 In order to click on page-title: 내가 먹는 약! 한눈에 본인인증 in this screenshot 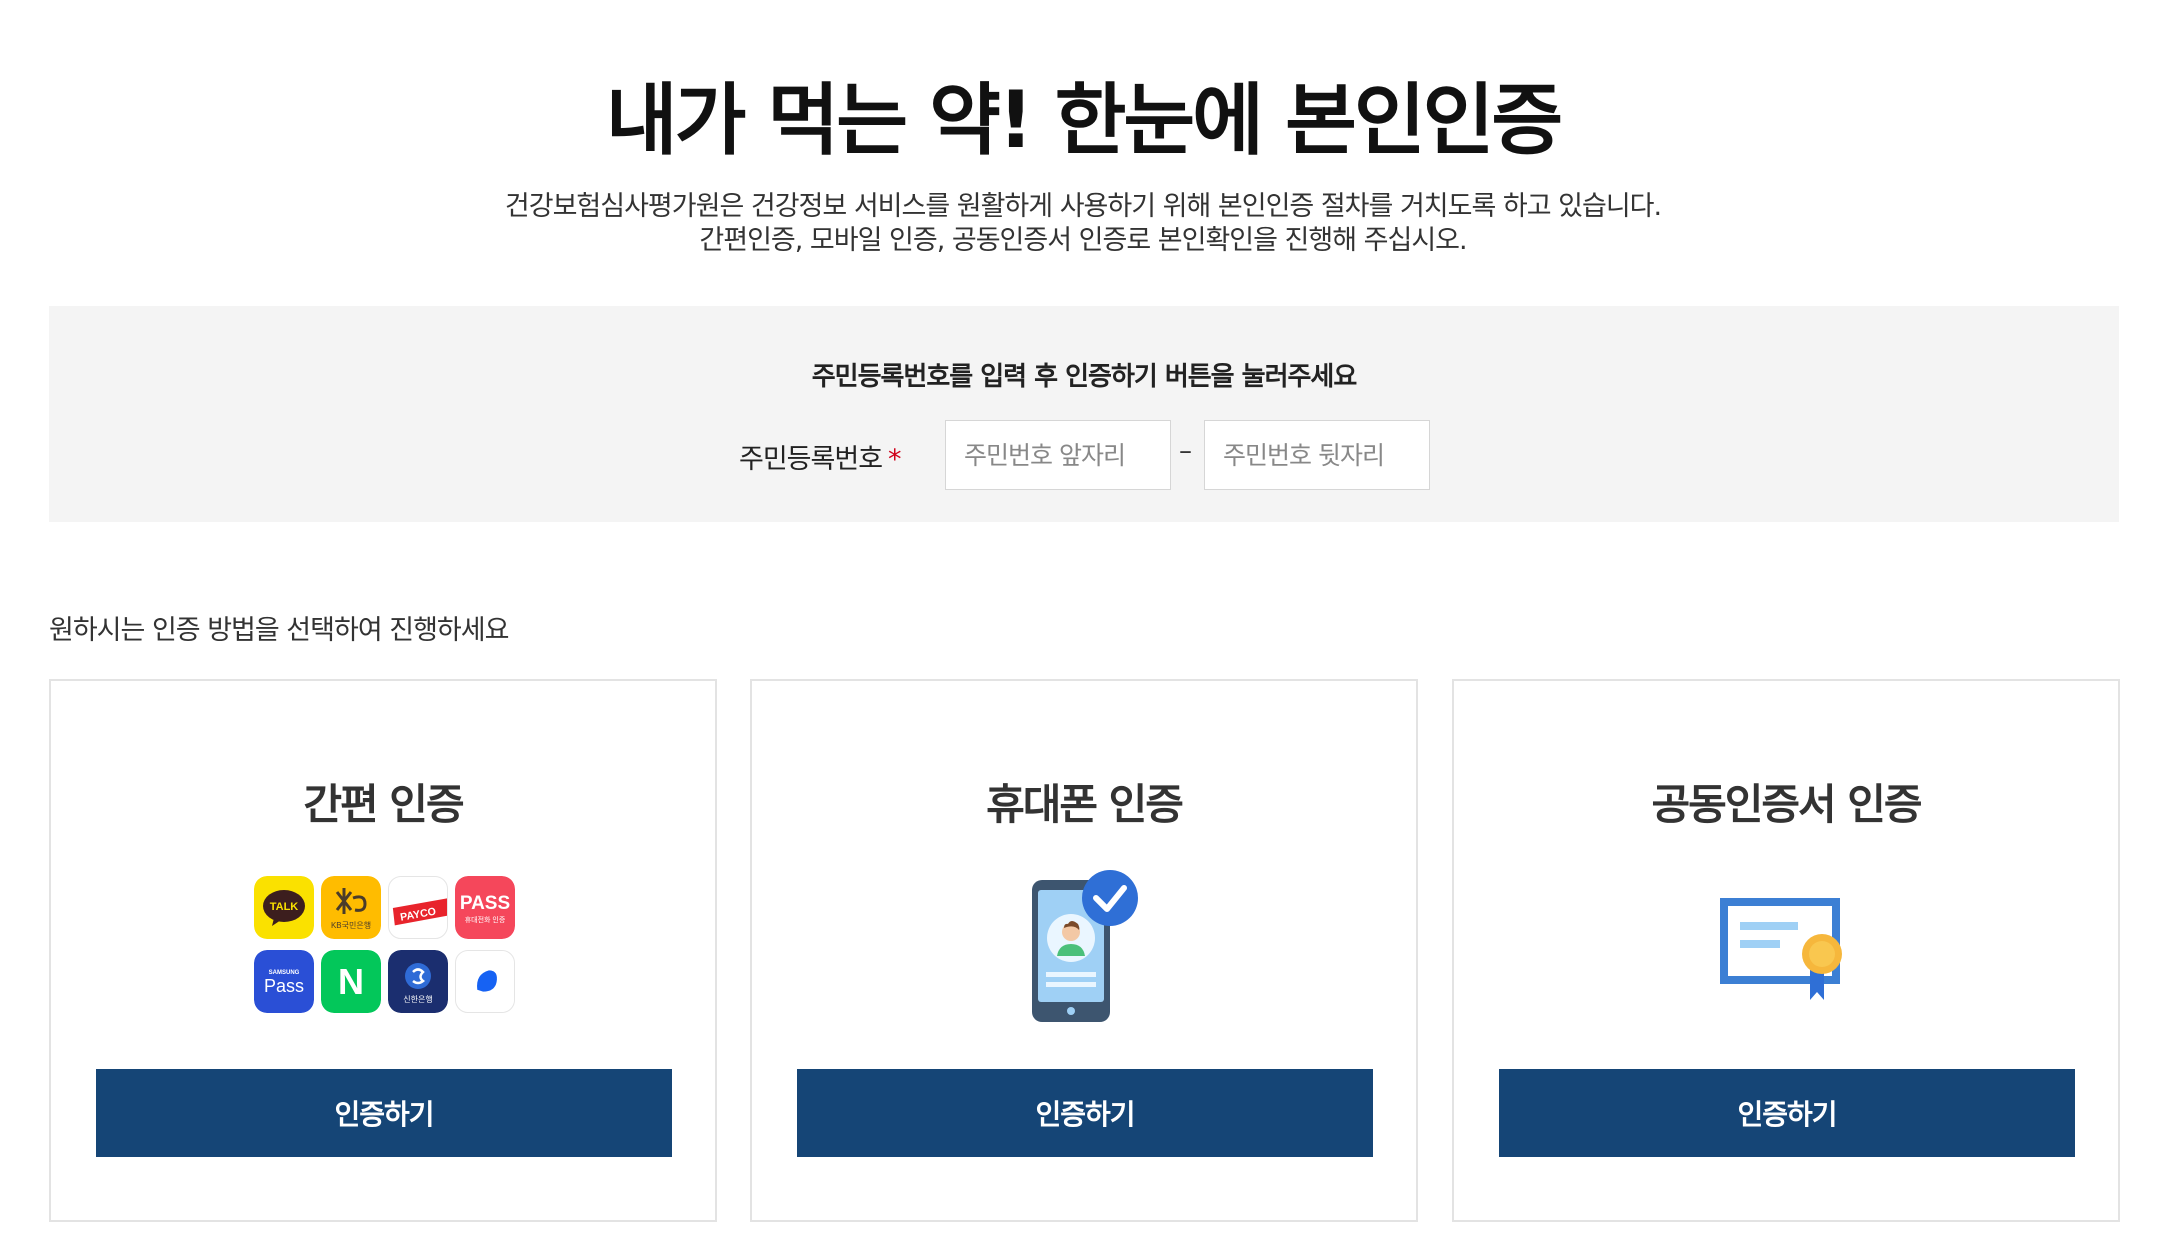, I will do `click(1084, 121)`.